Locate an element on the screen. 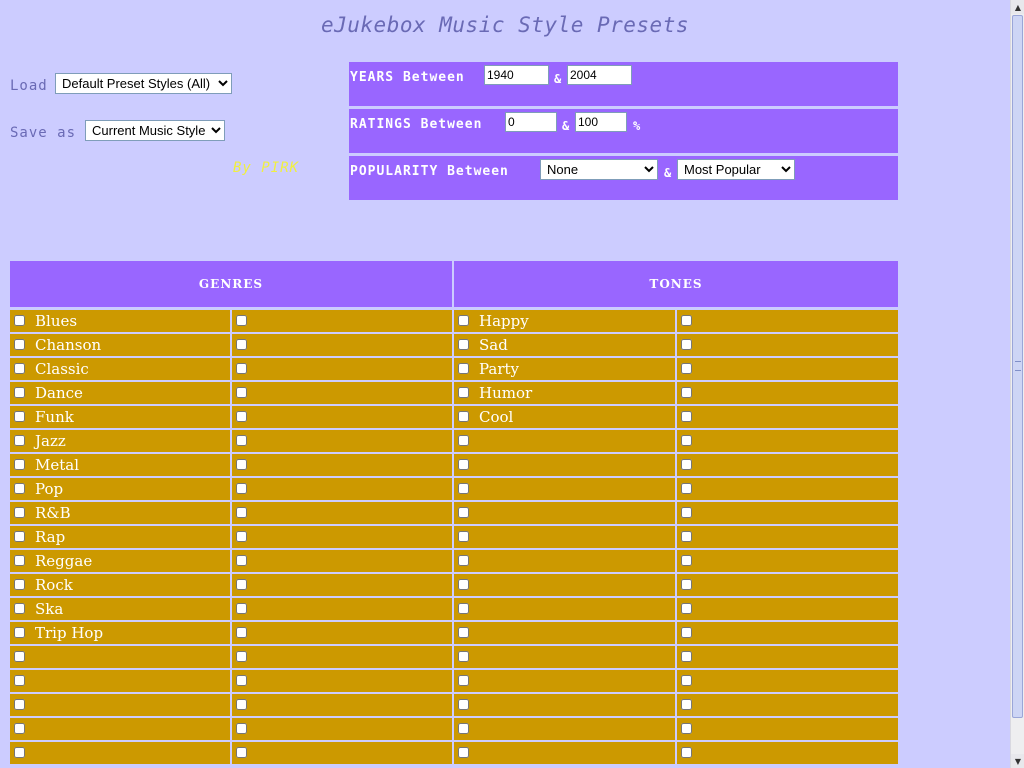 The height and width of the screenshot is (768, 1024). scrollbar-thumb is located at coordinates (1017, 366).